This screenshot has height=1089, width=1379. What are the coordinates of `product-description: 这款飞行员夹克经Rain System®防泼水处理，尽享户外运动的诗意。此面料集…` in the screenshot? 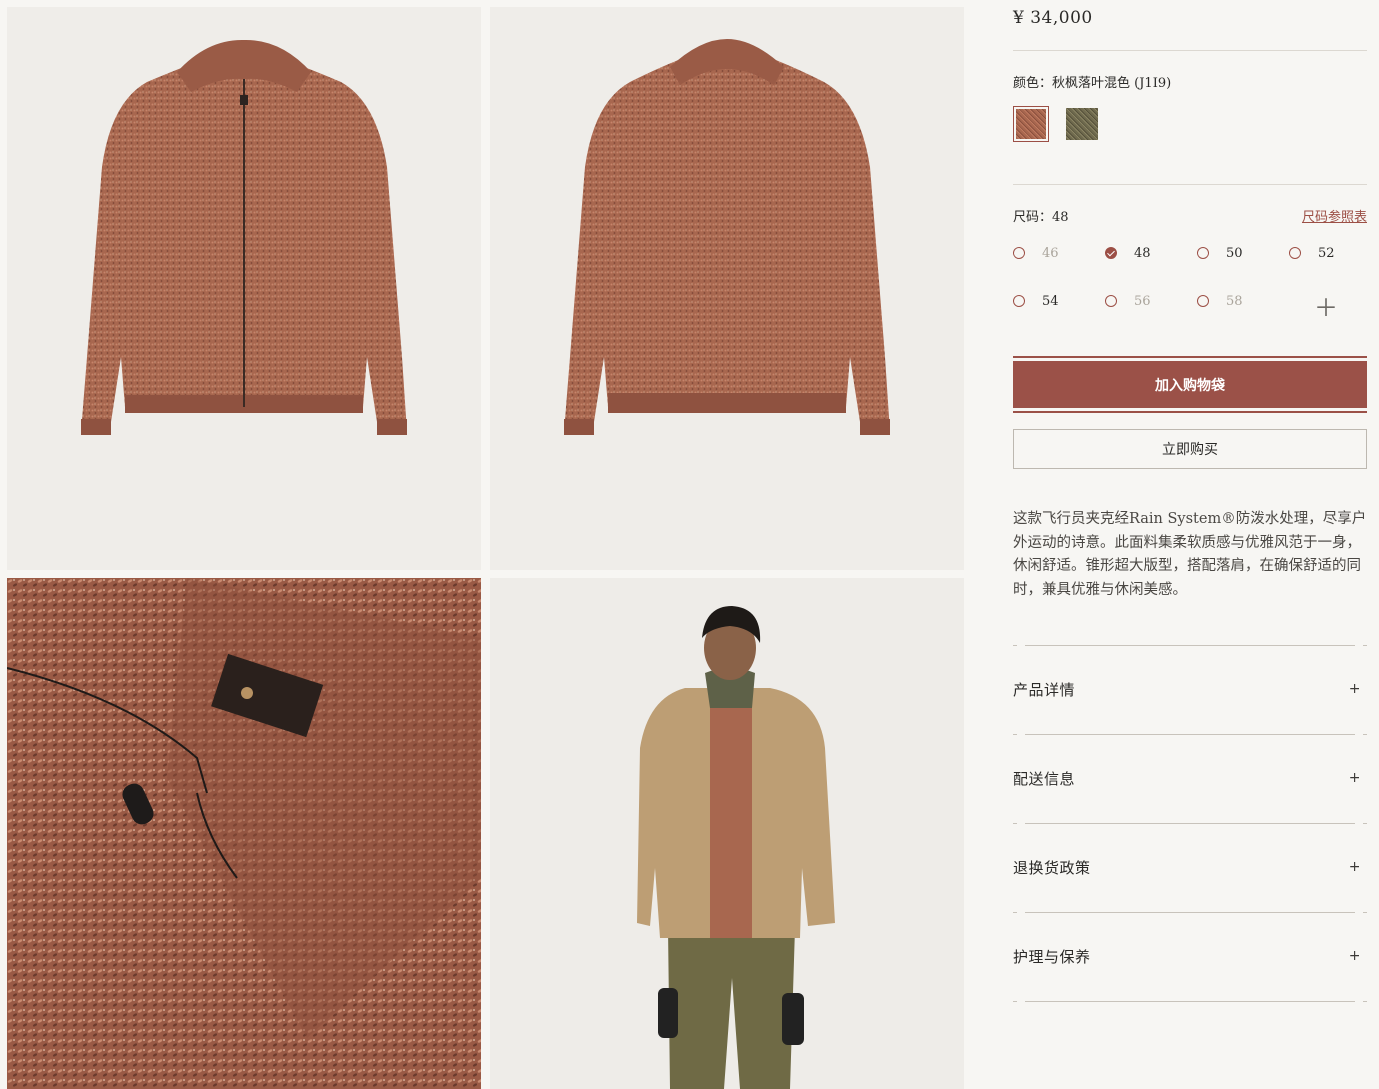 It's located at (1190, 554).